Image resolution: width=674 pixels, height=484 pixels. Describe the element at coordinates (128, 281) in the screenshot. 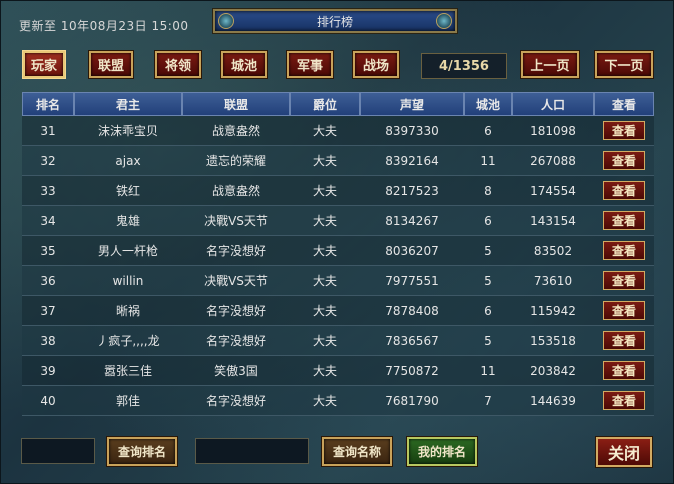

I see `lord-name-cell: willin` at that location.